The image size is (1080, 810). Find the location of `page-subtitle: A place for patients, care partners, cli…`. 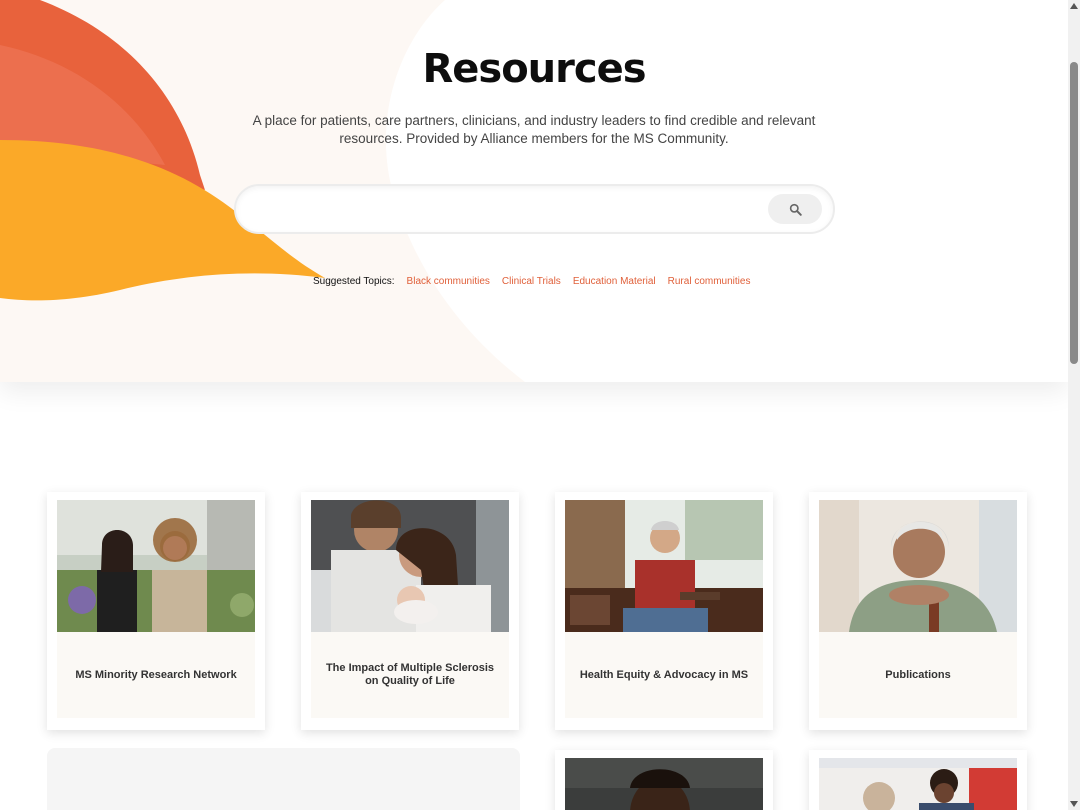

page-subtitle: A place for patients, care partners, cli… is located at coordinates (534, 129).